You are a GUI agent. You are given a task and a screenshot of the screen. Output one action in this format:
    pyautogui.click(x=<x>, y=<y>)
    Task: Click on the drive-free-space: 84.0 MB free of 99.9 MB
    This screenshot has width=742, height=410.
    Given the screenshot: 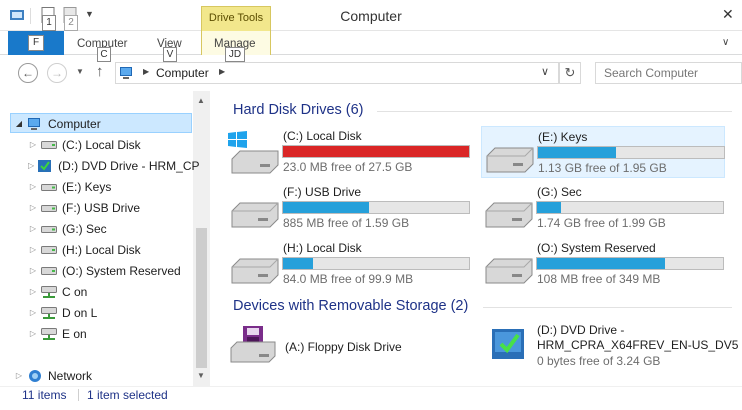 What is the action you would take?
    pyautogui.click(x=348, y=279)
    